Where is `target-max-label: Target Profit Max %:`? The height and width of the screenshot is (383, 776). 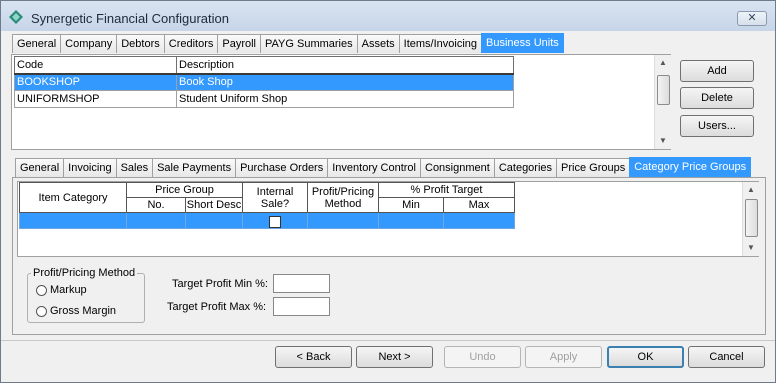
target-max-label: Target Profit Max %: is located at coordinates (217, 307).